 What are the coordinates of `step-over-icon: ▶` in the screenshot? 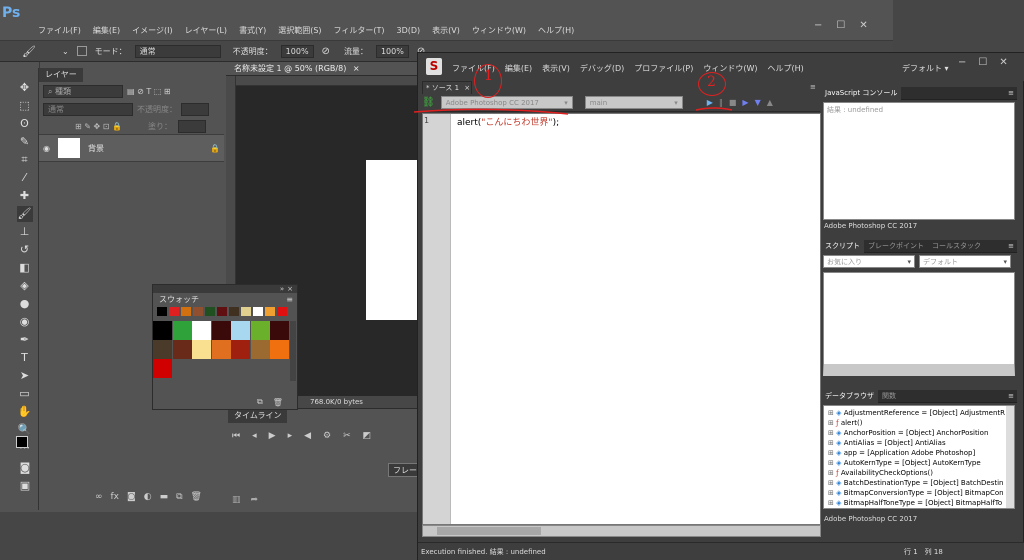 It's located at (745, 102).